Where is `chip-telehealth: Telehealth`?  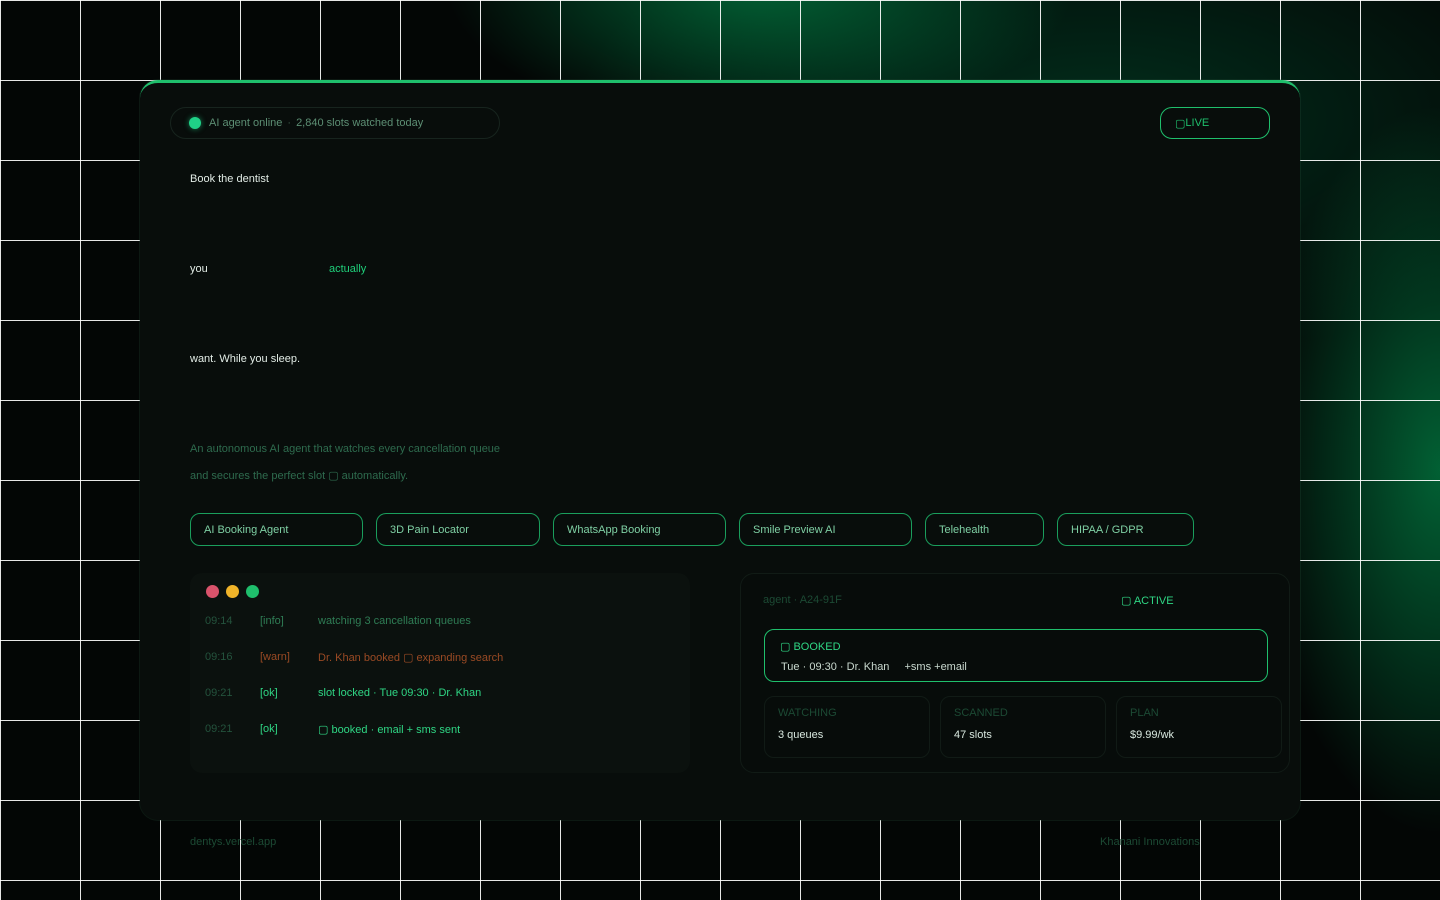 chip-telehealth: Telehealth is located at coordinates (984, 529).